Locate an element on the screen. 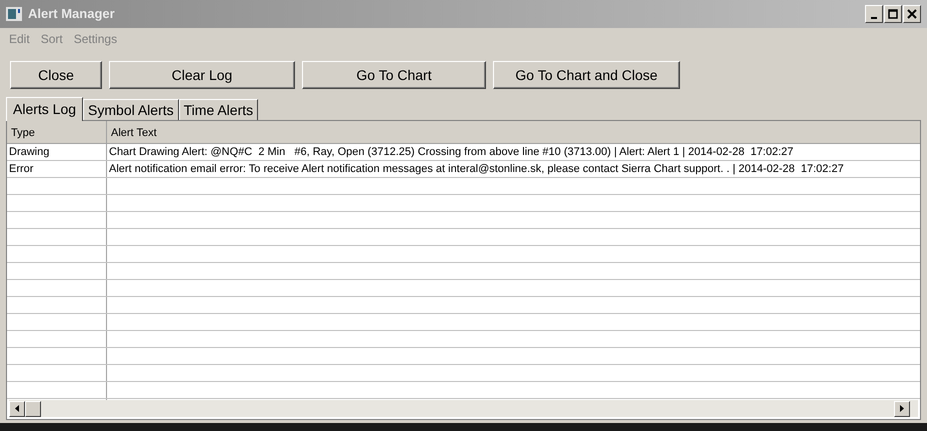 The width and height of the screenshot is (927, 431). scroll-right-button is located at coordinates (902, 408).